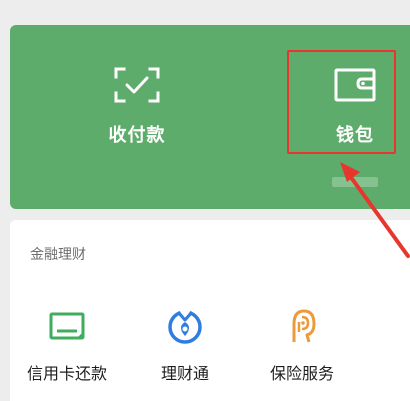 The height and width of the screenshot is (401, 410). What do you see at coordinates (185, 327) in the screenshot?
I see `licaitong-icon` at bounding box center [185, 327].